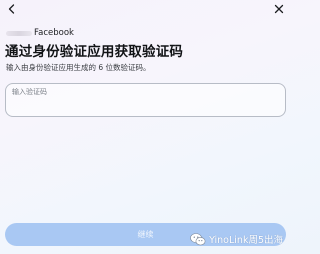 This screenshot has height=254, width=320. I want to click on back-button, so click(12, 9).